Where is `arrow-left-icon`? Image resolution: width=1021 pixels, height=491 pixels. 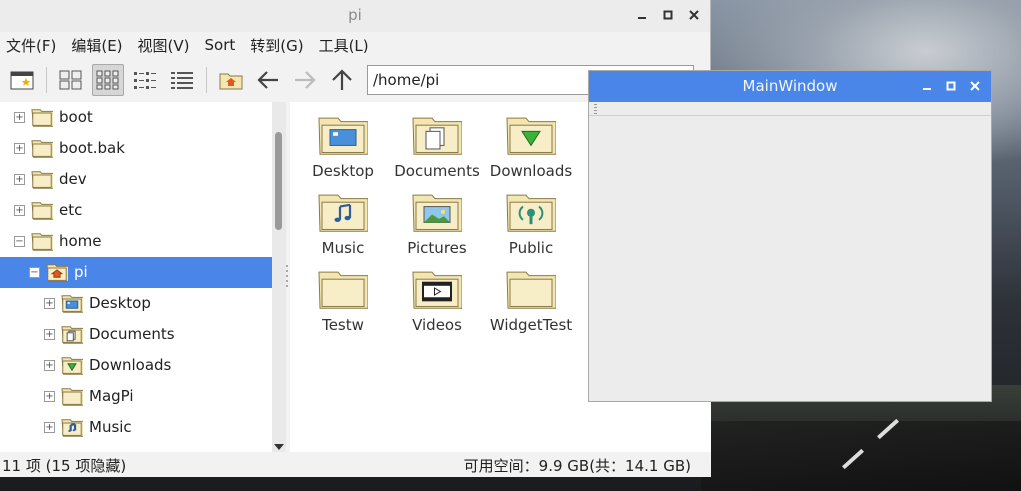
arrow-left-icon is located at coordinates (267, 80).